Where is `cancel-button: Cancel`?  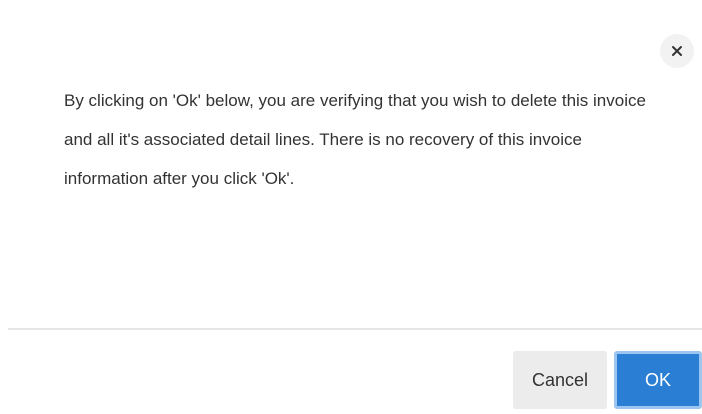
cancel-button: Cancel is located at coordinates (560, 380).